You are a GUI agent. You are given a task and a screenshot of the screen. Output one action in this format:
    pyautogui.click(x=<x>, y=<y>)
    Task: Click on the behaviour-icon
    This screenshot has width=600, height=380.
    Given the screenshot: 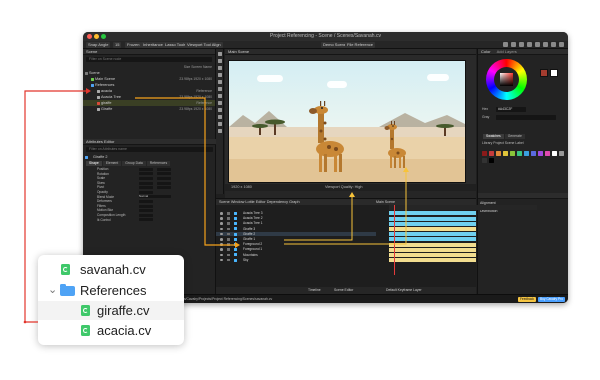 What is the action you would take?
    pyautogui.click(x=537, y=44)
    